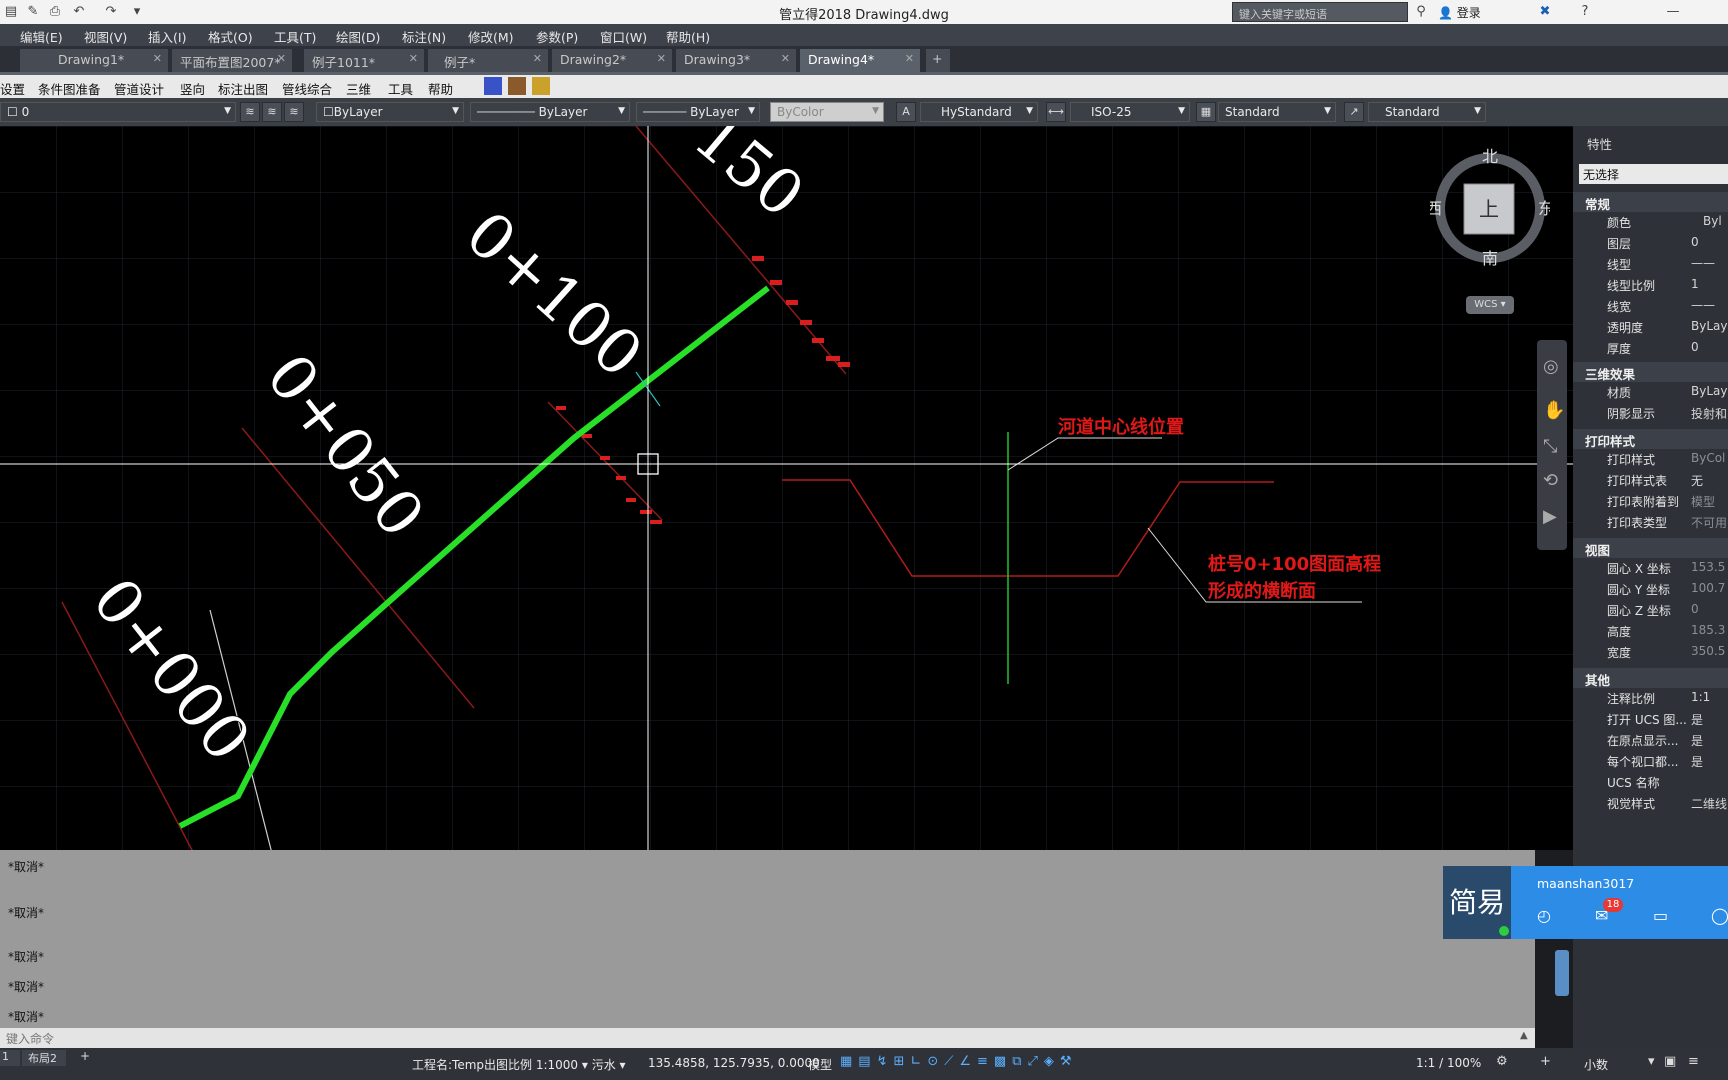 Image resolution: width=1728 pixels, height=1080 pixels. Describe the element at coordinates (364, 60) in the screenshot. I see `tab-example-1011: 例子1011* ✕` at that location.